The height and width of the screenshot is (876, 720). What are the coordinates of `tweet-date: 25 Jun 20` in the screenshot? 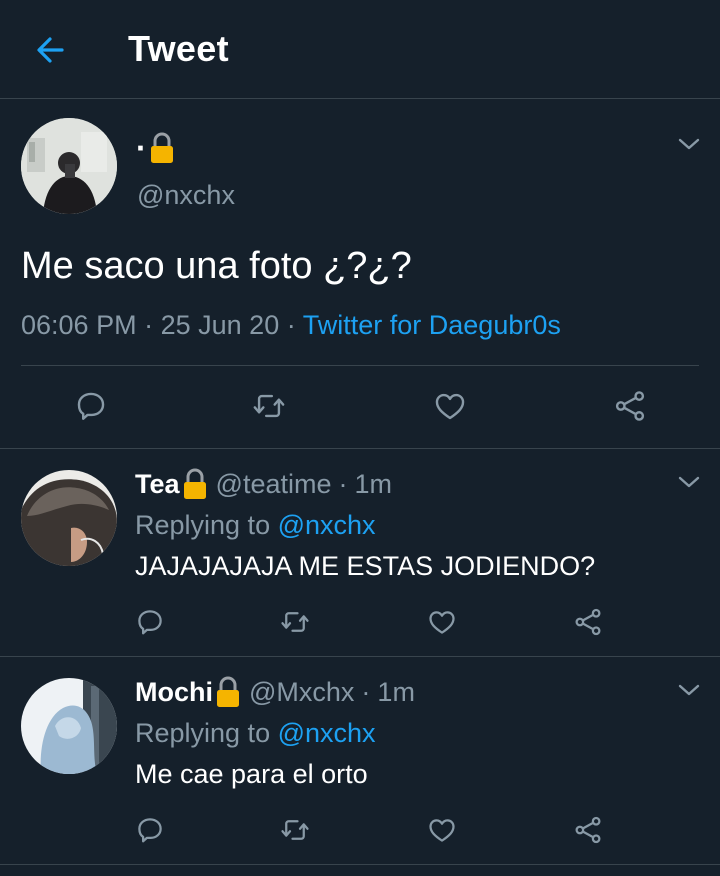 It's located at (220, 325).